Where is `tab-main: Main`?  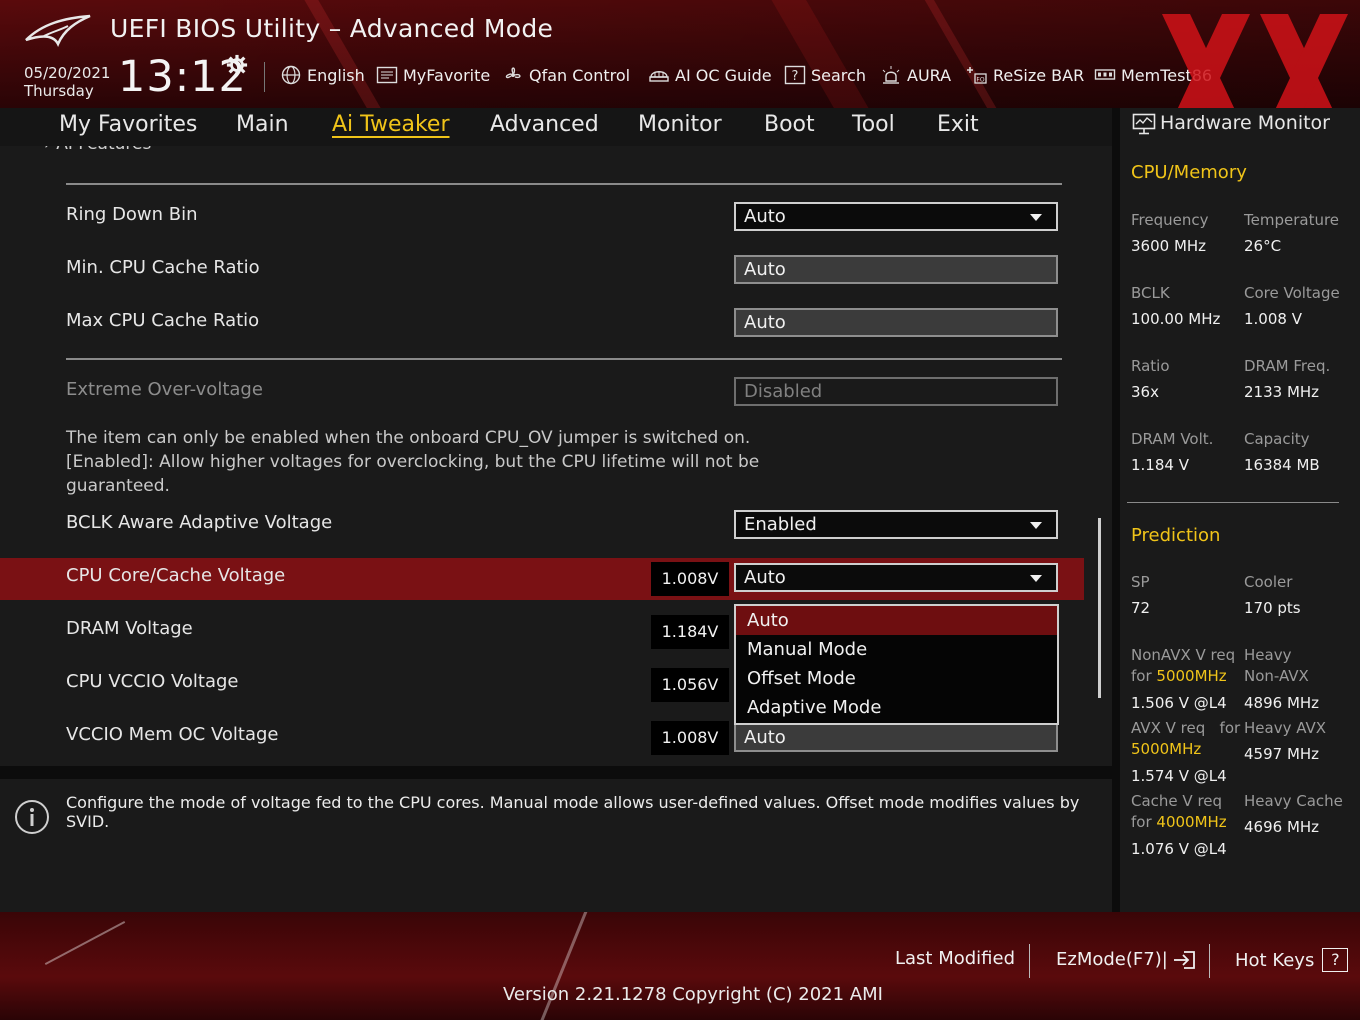 tab-main: Main is located at coordinates (262, 124).